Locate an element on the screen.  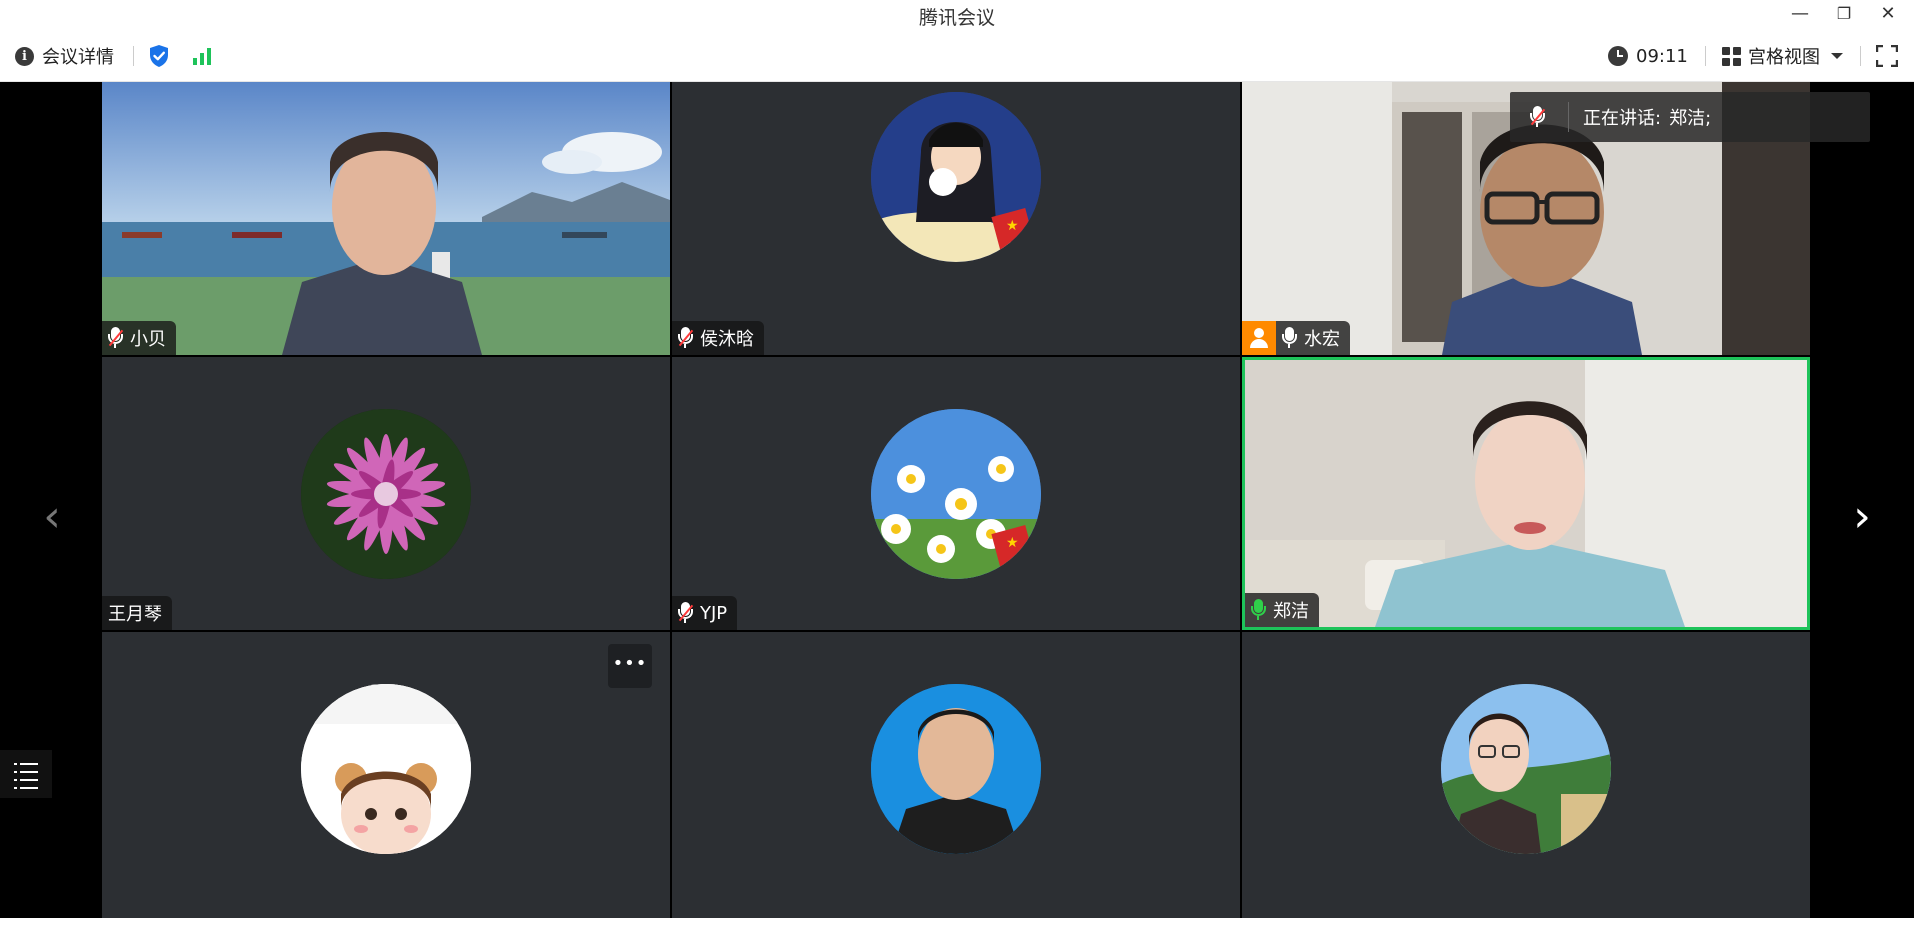
meeting-timer-value: 09:11 is located at coordinates (1662, 56).